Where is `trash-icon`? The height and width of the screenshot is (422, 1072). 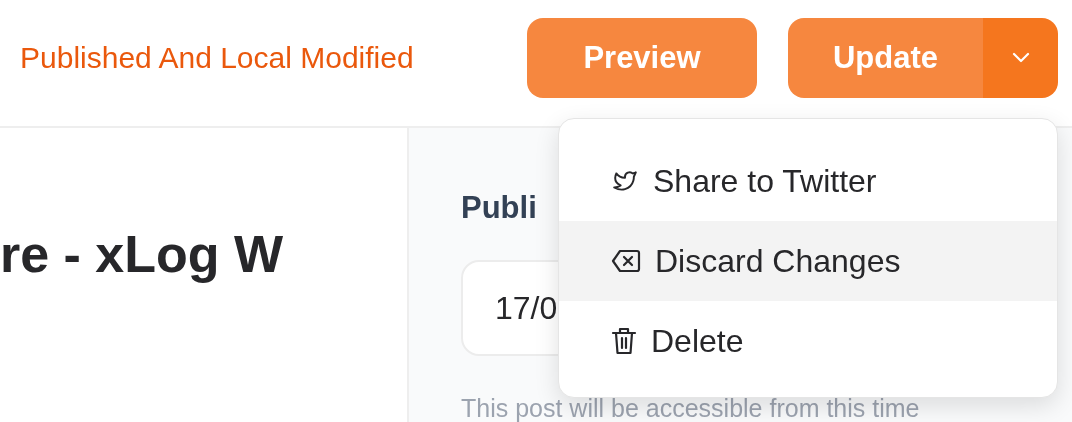 trash-icon is located at coordinates (624, 341).